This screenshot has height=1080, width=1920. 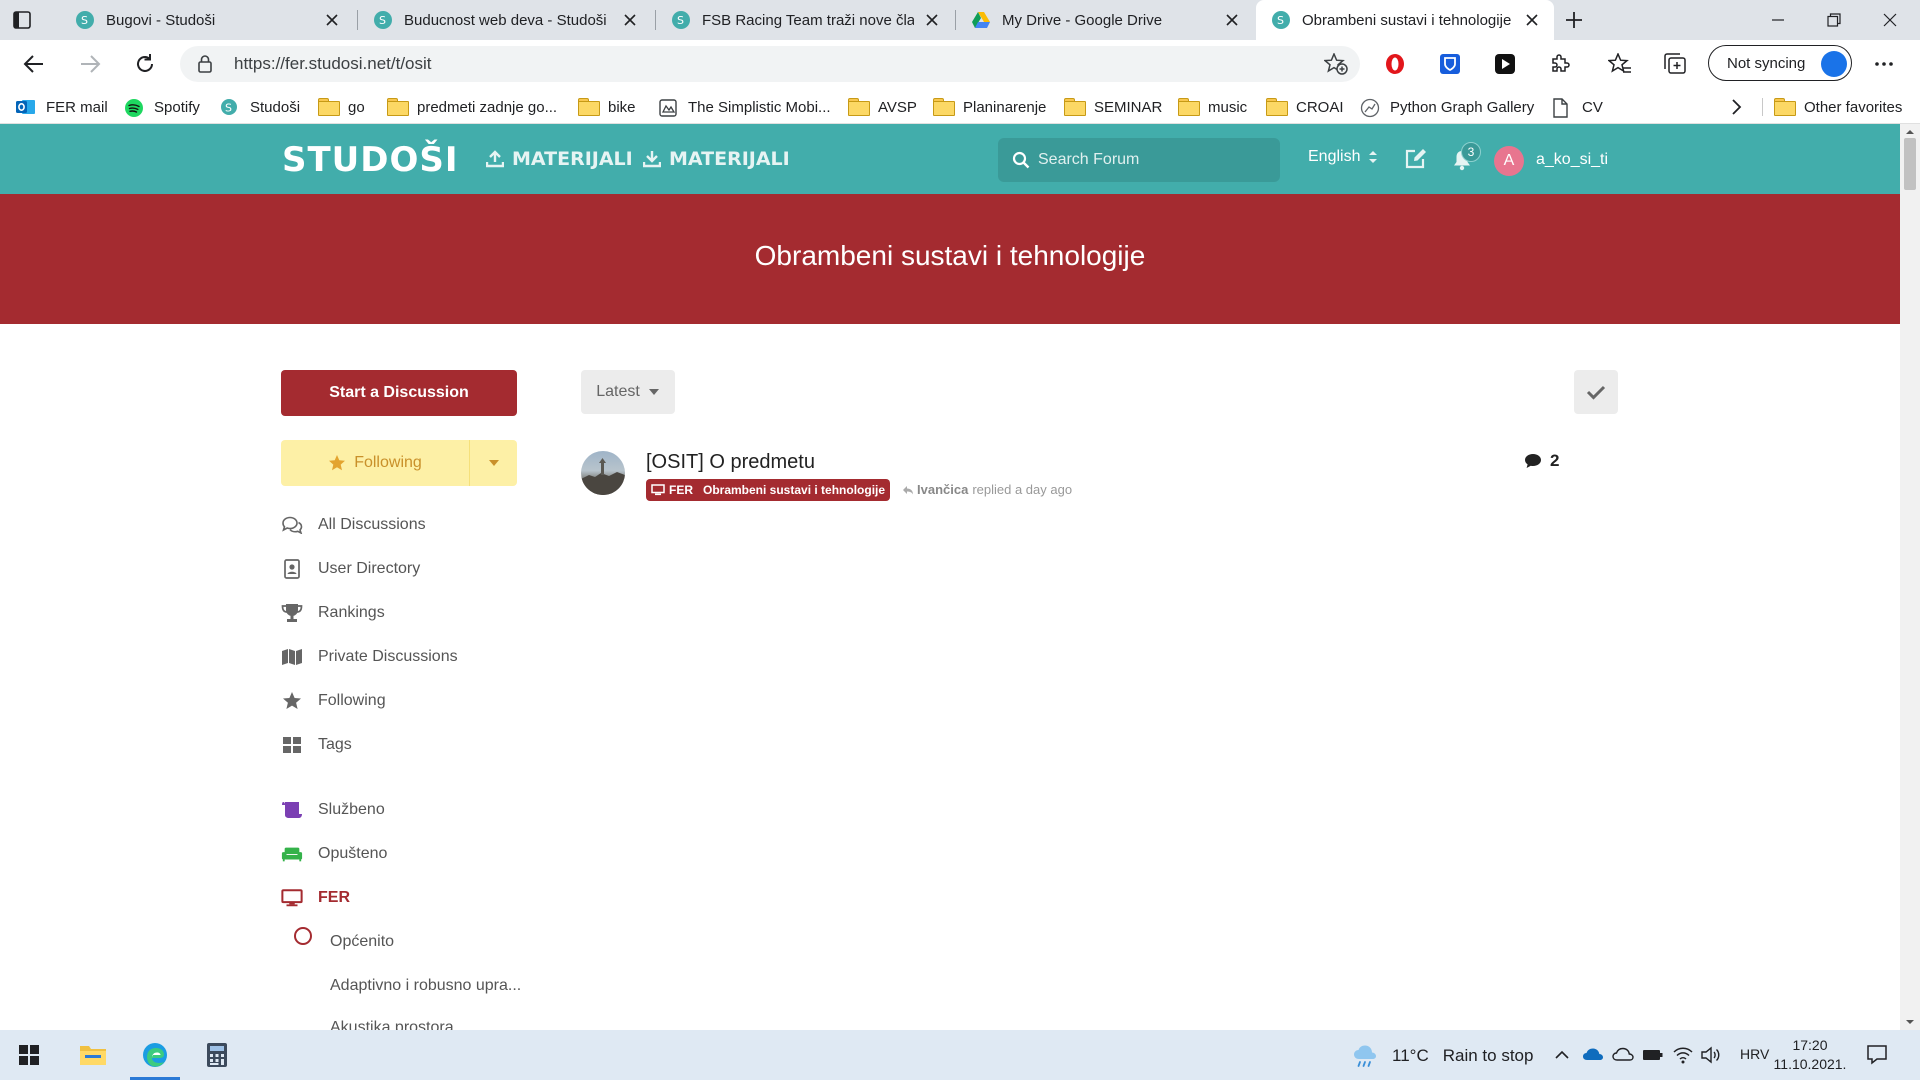 What do you see at coordinates (341, 107) in the screenshot?
I see `bookmark-item: go` at bounding box center [341, 107].